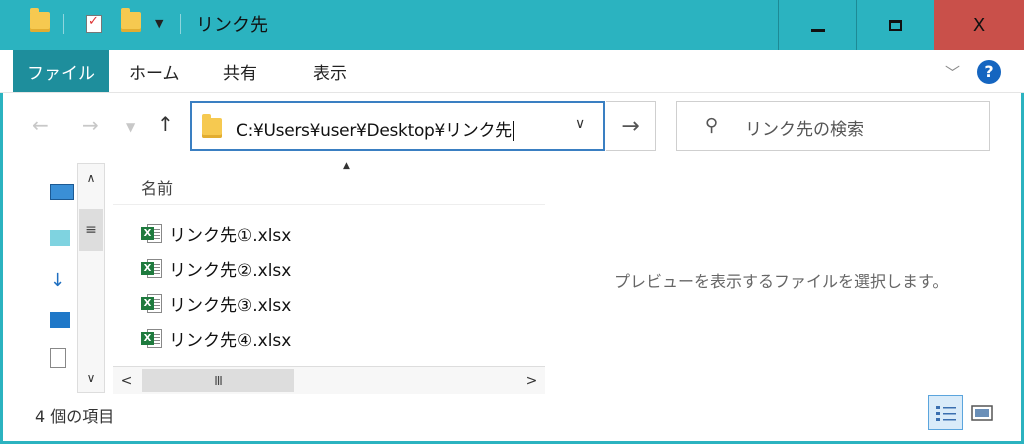 The width and height of the screenshot is (1024, 444). I want to click on documents-icon, so click(58, 358).